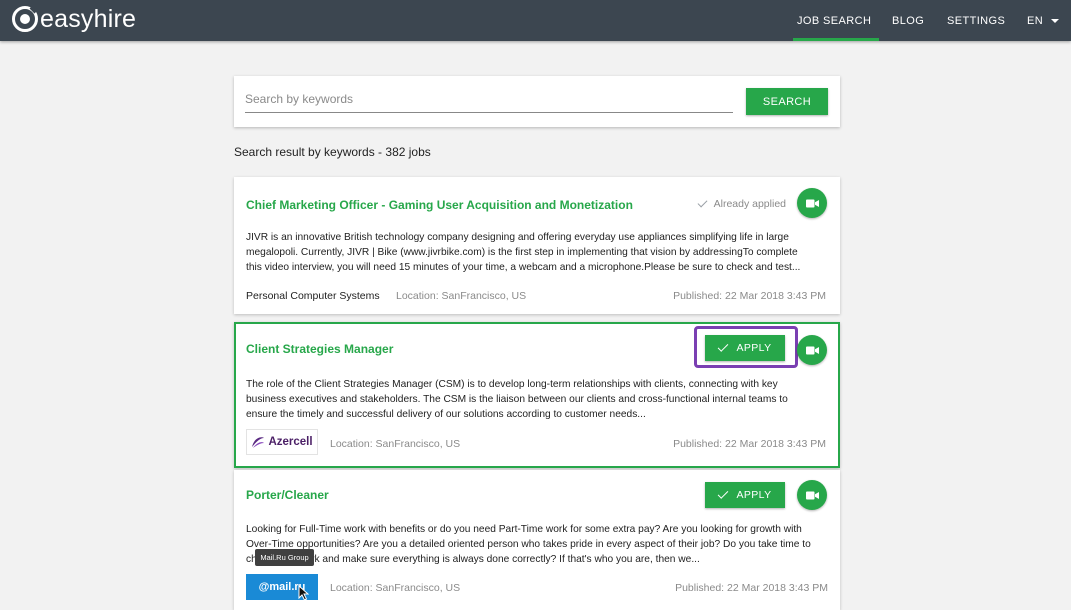 This screenshot has width=1071, height=610. I want to click on nav-settings: SETTINGS, so click(976, 20).